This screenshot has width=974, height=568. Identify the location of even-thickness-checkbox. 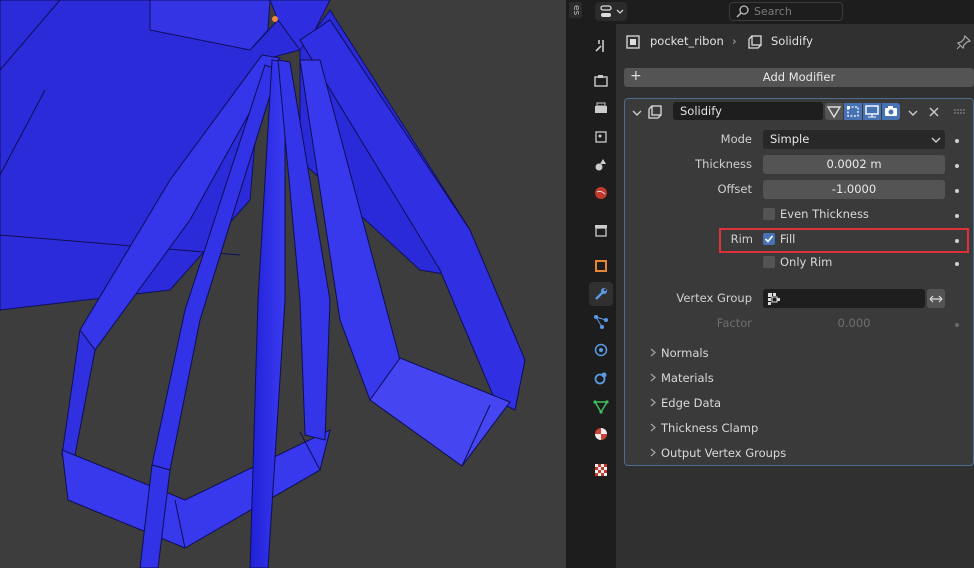
(769, 214).